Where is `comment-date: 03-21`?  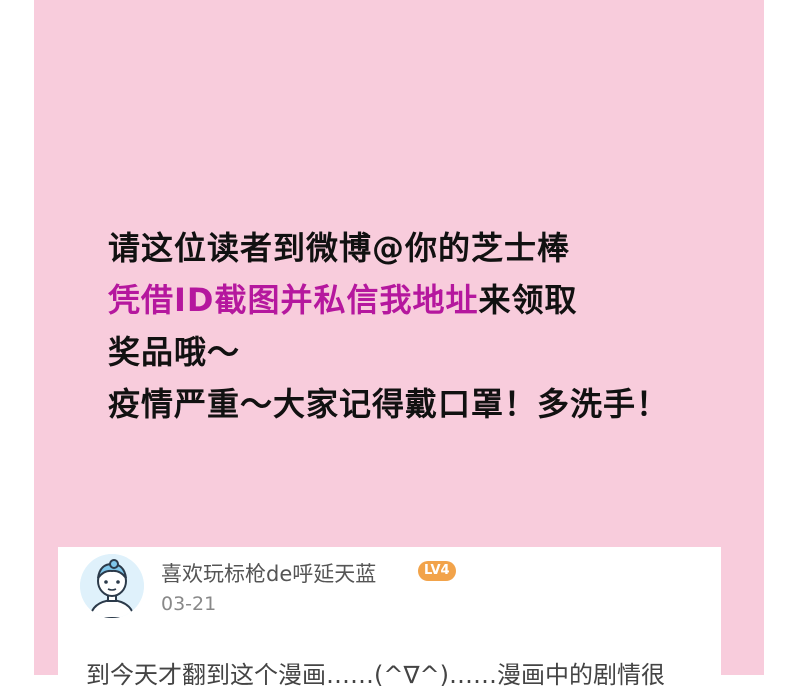
comment-date: 03-21 is located at coordinates (189, 604).